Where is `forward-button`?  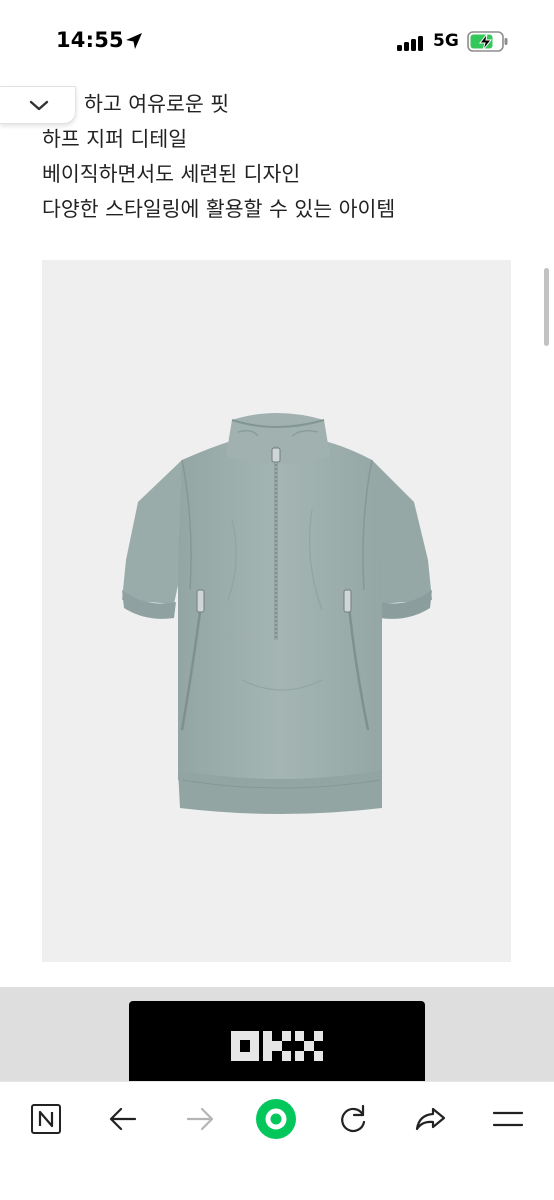
forward-button is located at coordinates (200, 1119).